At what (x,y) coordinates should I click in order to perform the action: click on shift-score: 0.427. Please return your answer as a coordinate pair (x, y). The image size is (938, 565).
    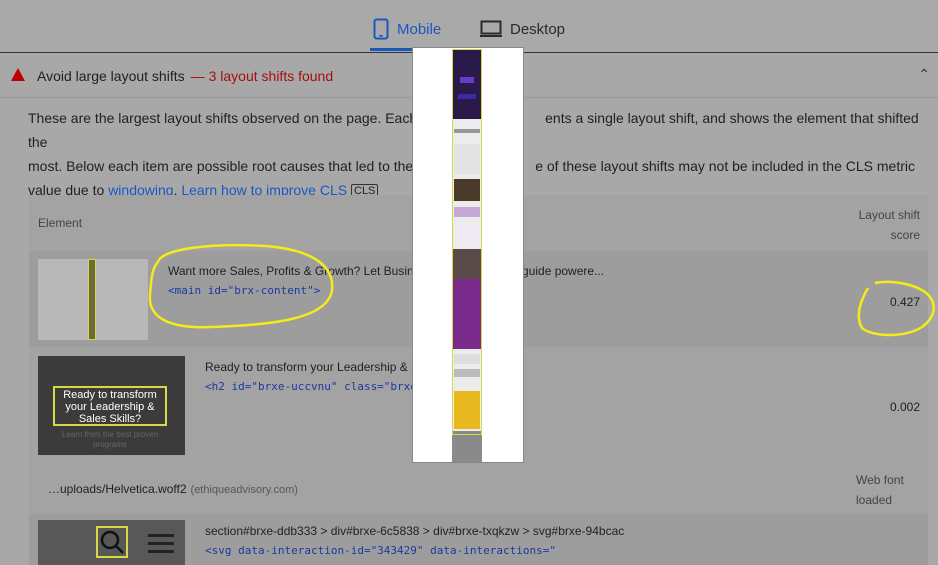
    Looking at the image, I should click on (904, 302).